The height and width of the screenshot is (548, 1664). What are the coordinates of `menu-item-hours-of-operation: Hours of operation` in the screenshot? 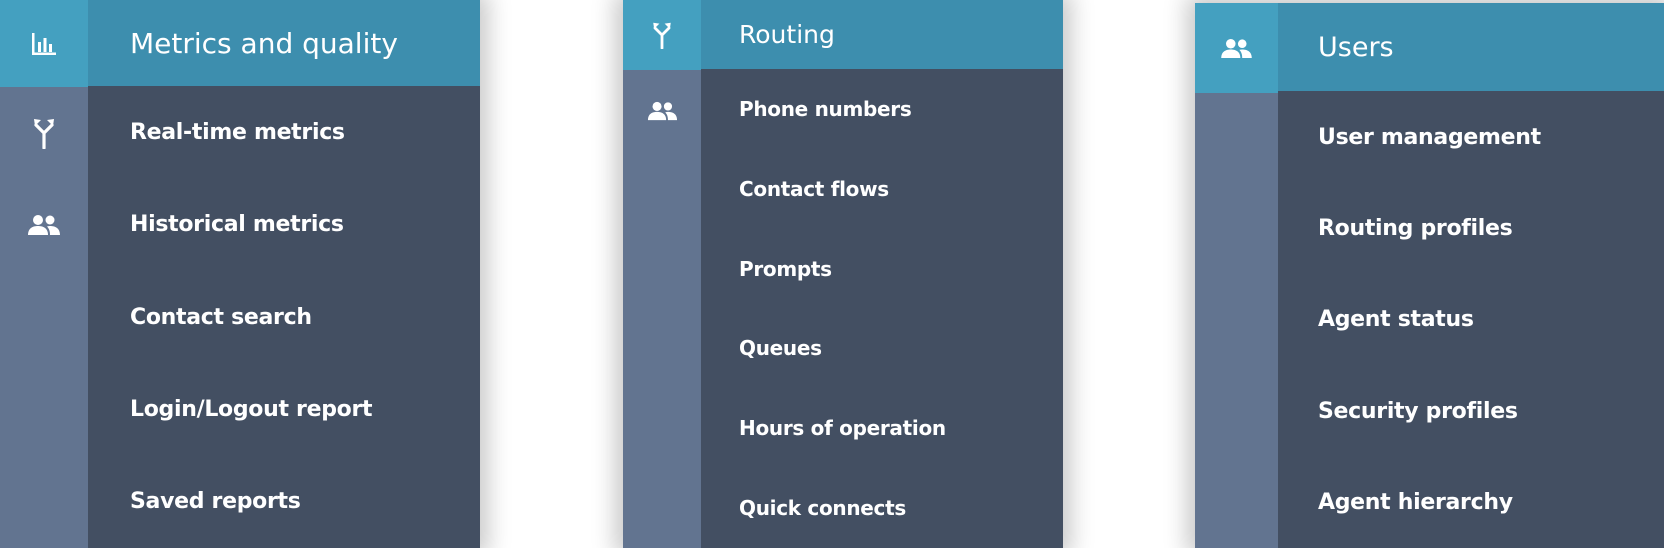 It's located at (882, 428).